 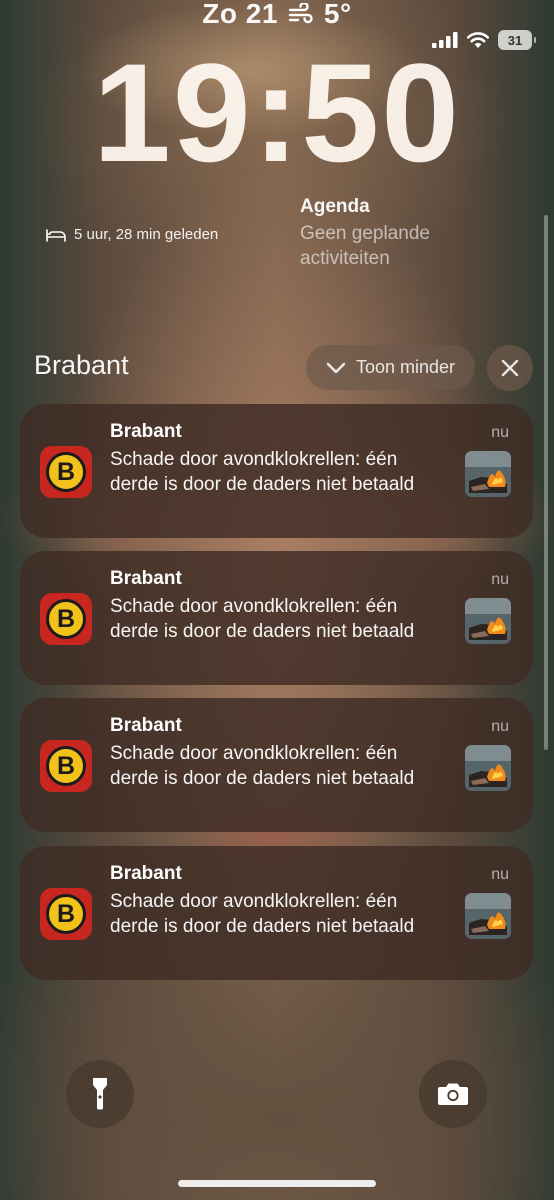 I want to click on show-less-label: Toon minder, so click(x=405, y=367).